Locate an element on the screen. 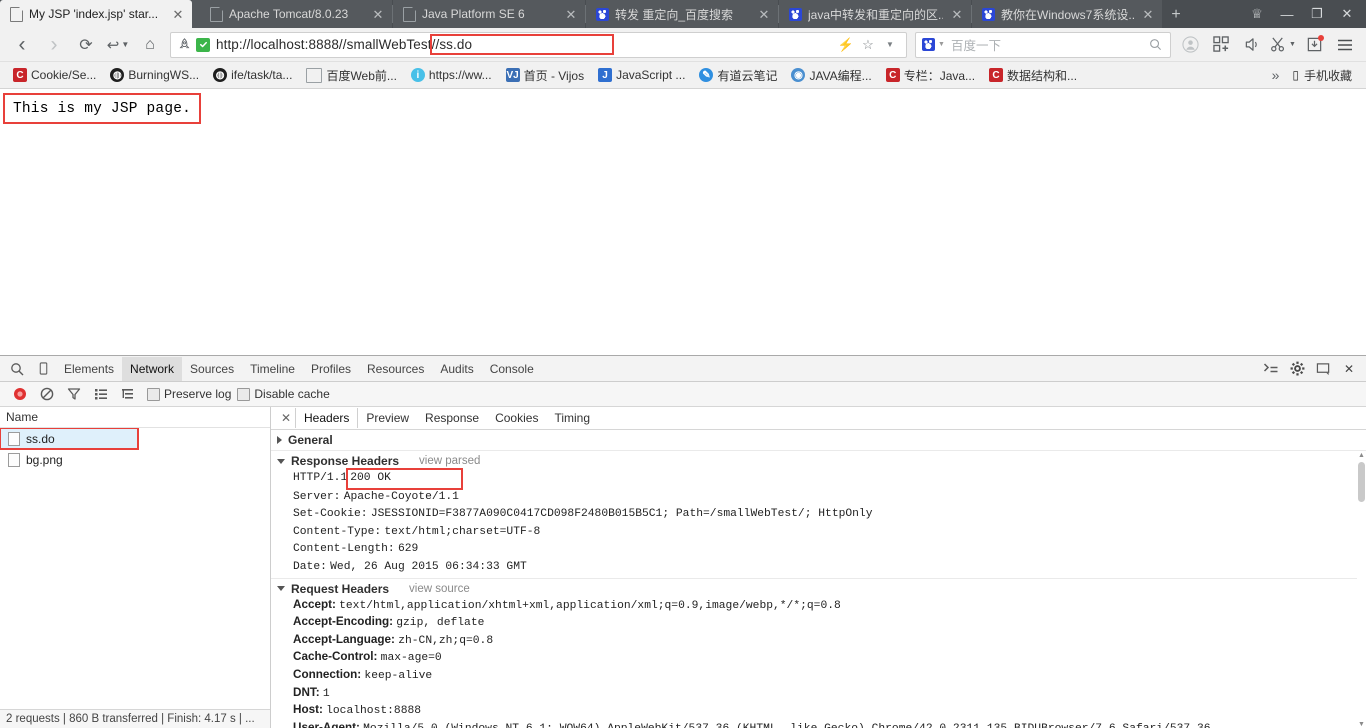 The height and width of the screenshot is (728, 1366). section-general: General is located at coordinates (818, 440).